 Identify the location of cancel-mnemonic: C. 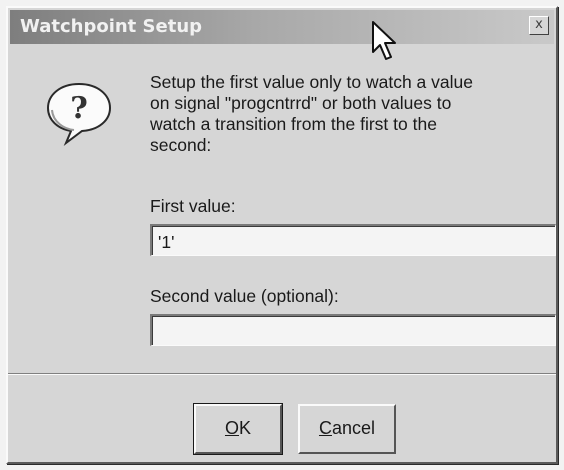
(325, 428).